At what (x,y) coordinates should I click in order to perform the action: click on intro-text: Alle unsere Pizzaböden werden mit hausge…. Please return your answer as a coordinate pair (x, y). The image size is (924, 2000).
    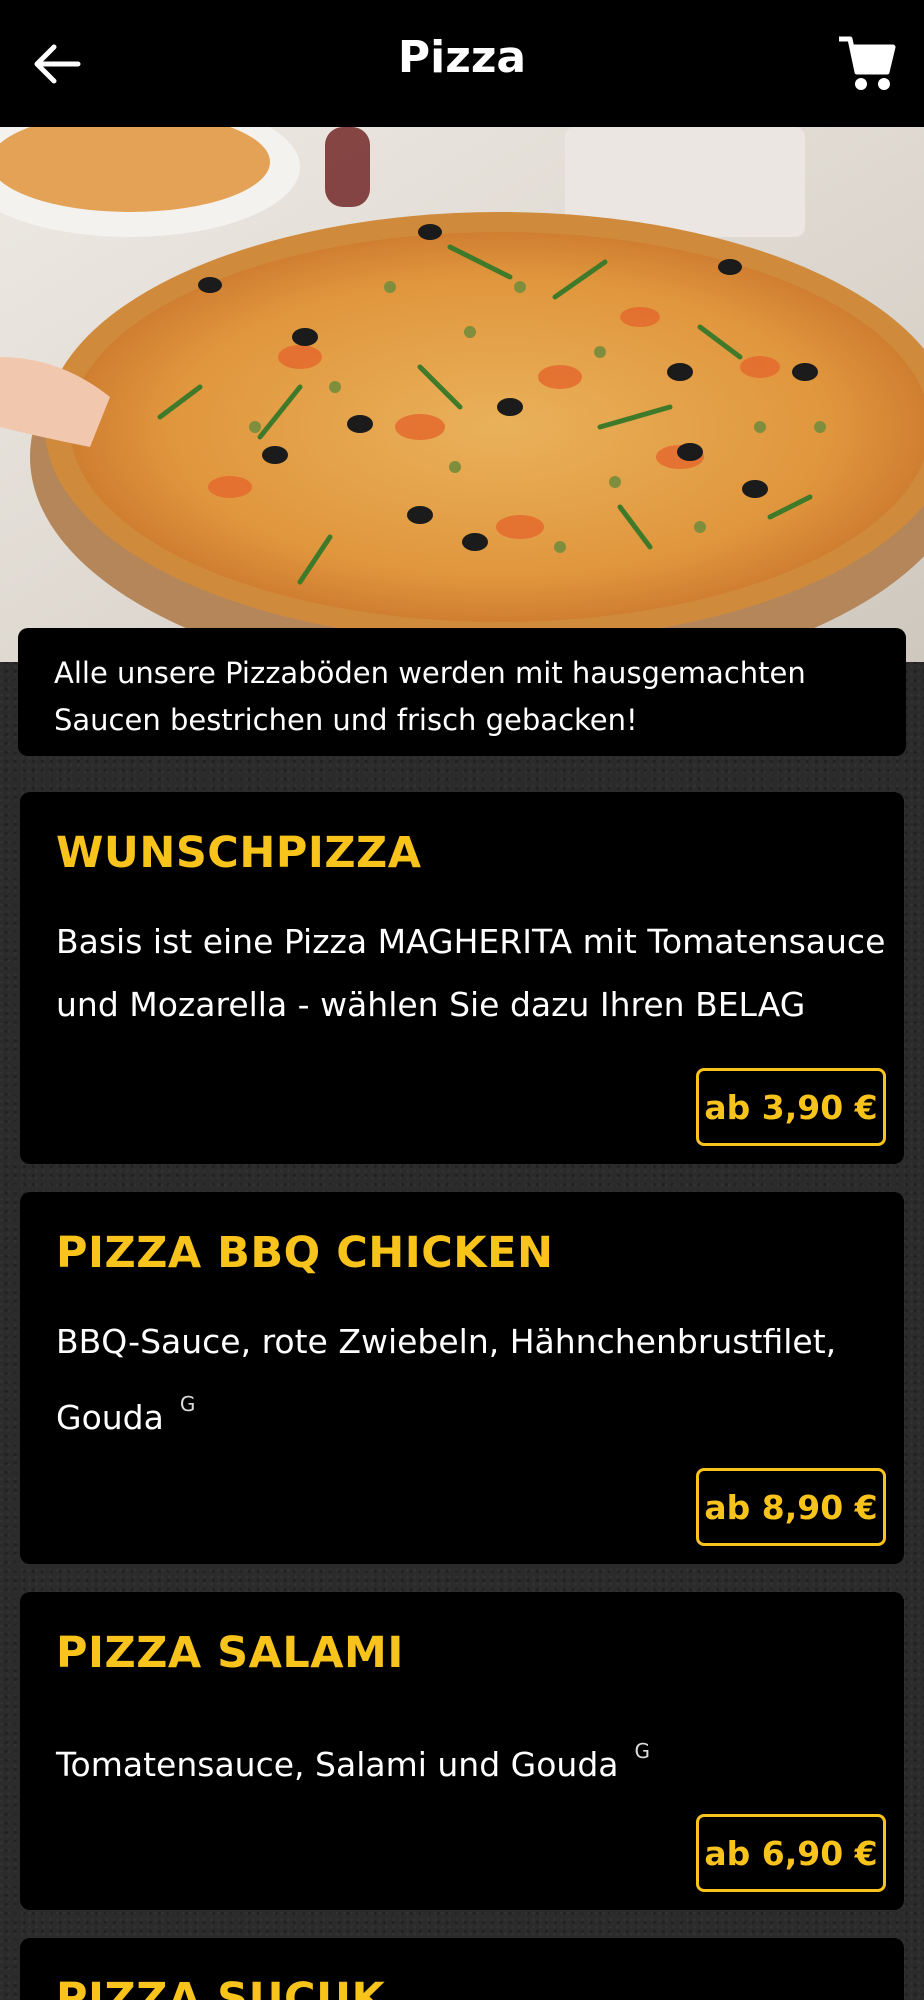
    Looking at the image, I should click on (430, 696).